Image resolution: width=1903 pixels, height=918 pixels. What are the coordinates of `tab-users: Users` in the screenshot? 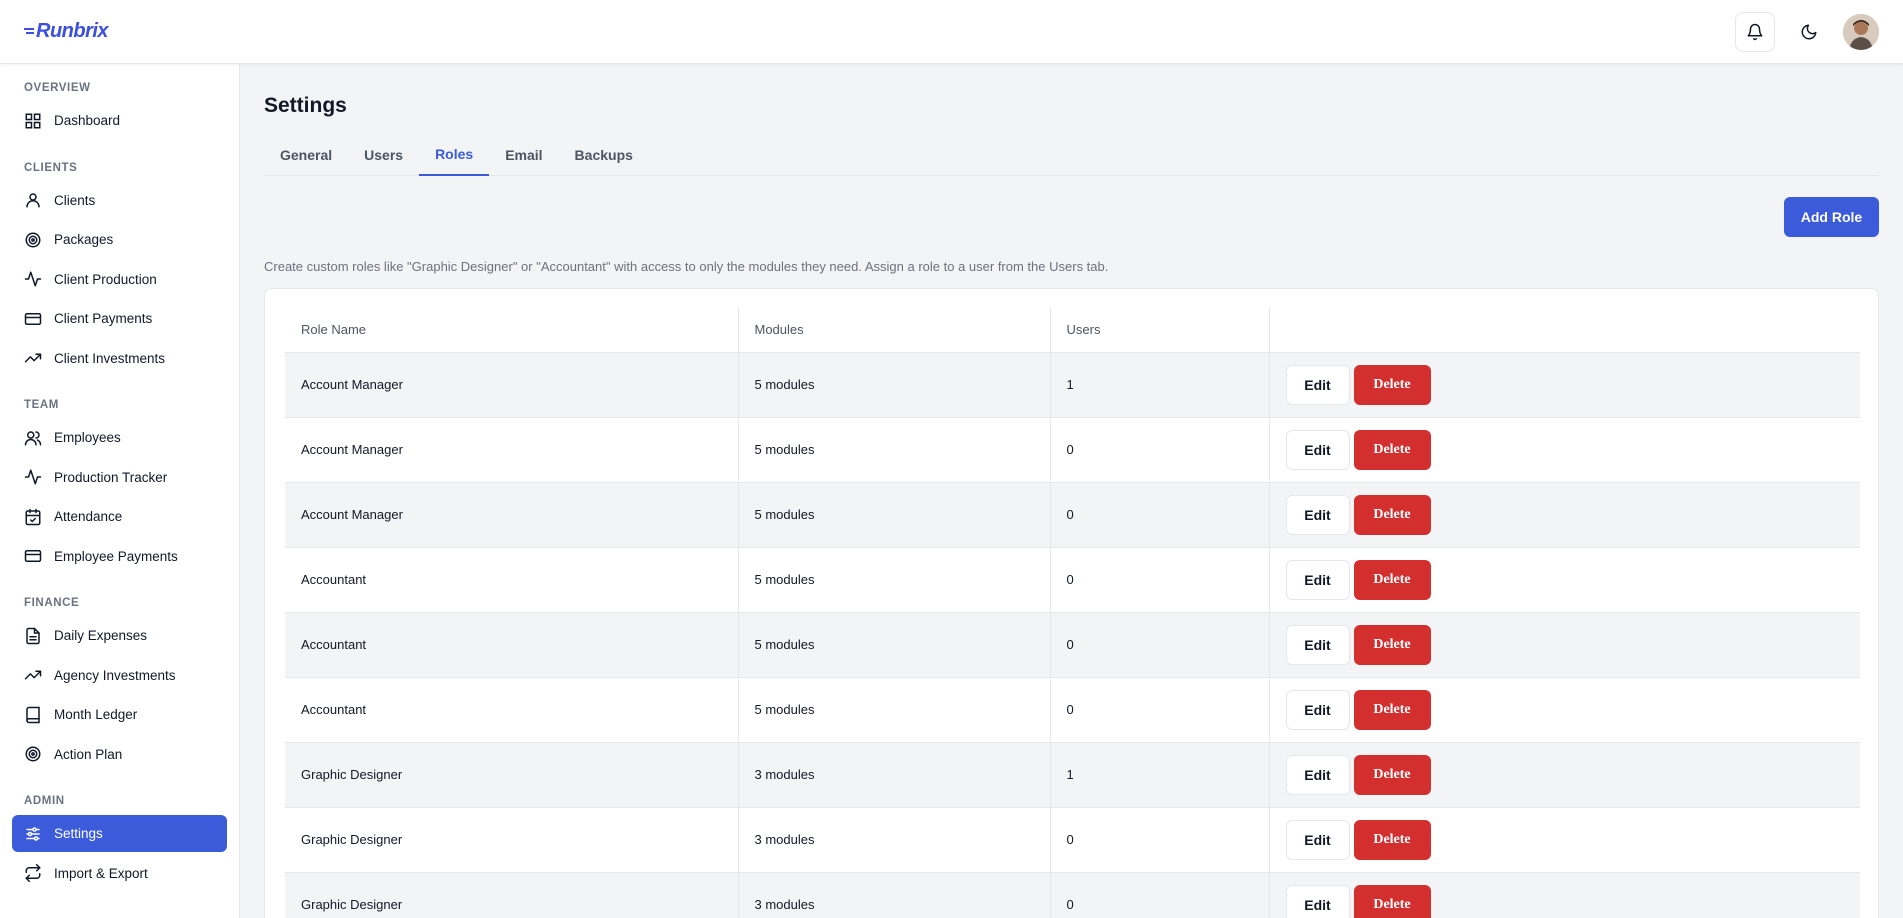 It's located at (383, 155).